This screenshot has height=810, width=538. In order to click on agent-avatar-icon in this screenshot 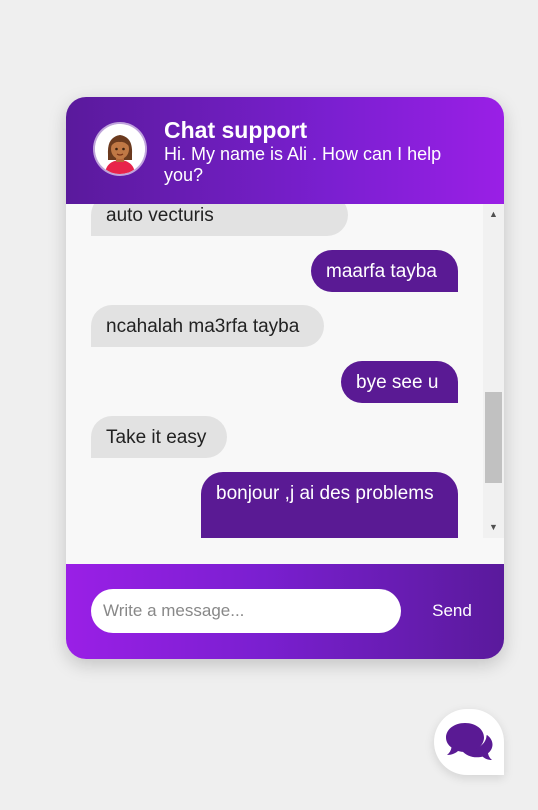, I will do `click(120, 149)`.